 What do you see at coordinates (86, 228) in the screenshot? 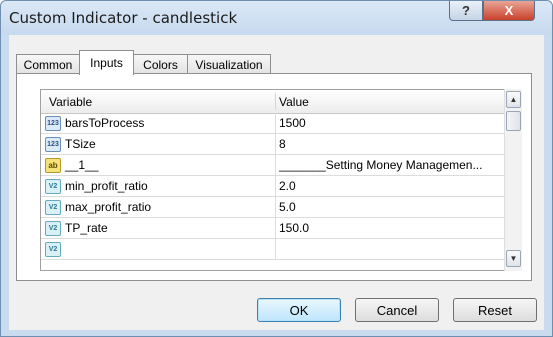
I see `variable-name: TP_rate` at bounding box center [86, 228].